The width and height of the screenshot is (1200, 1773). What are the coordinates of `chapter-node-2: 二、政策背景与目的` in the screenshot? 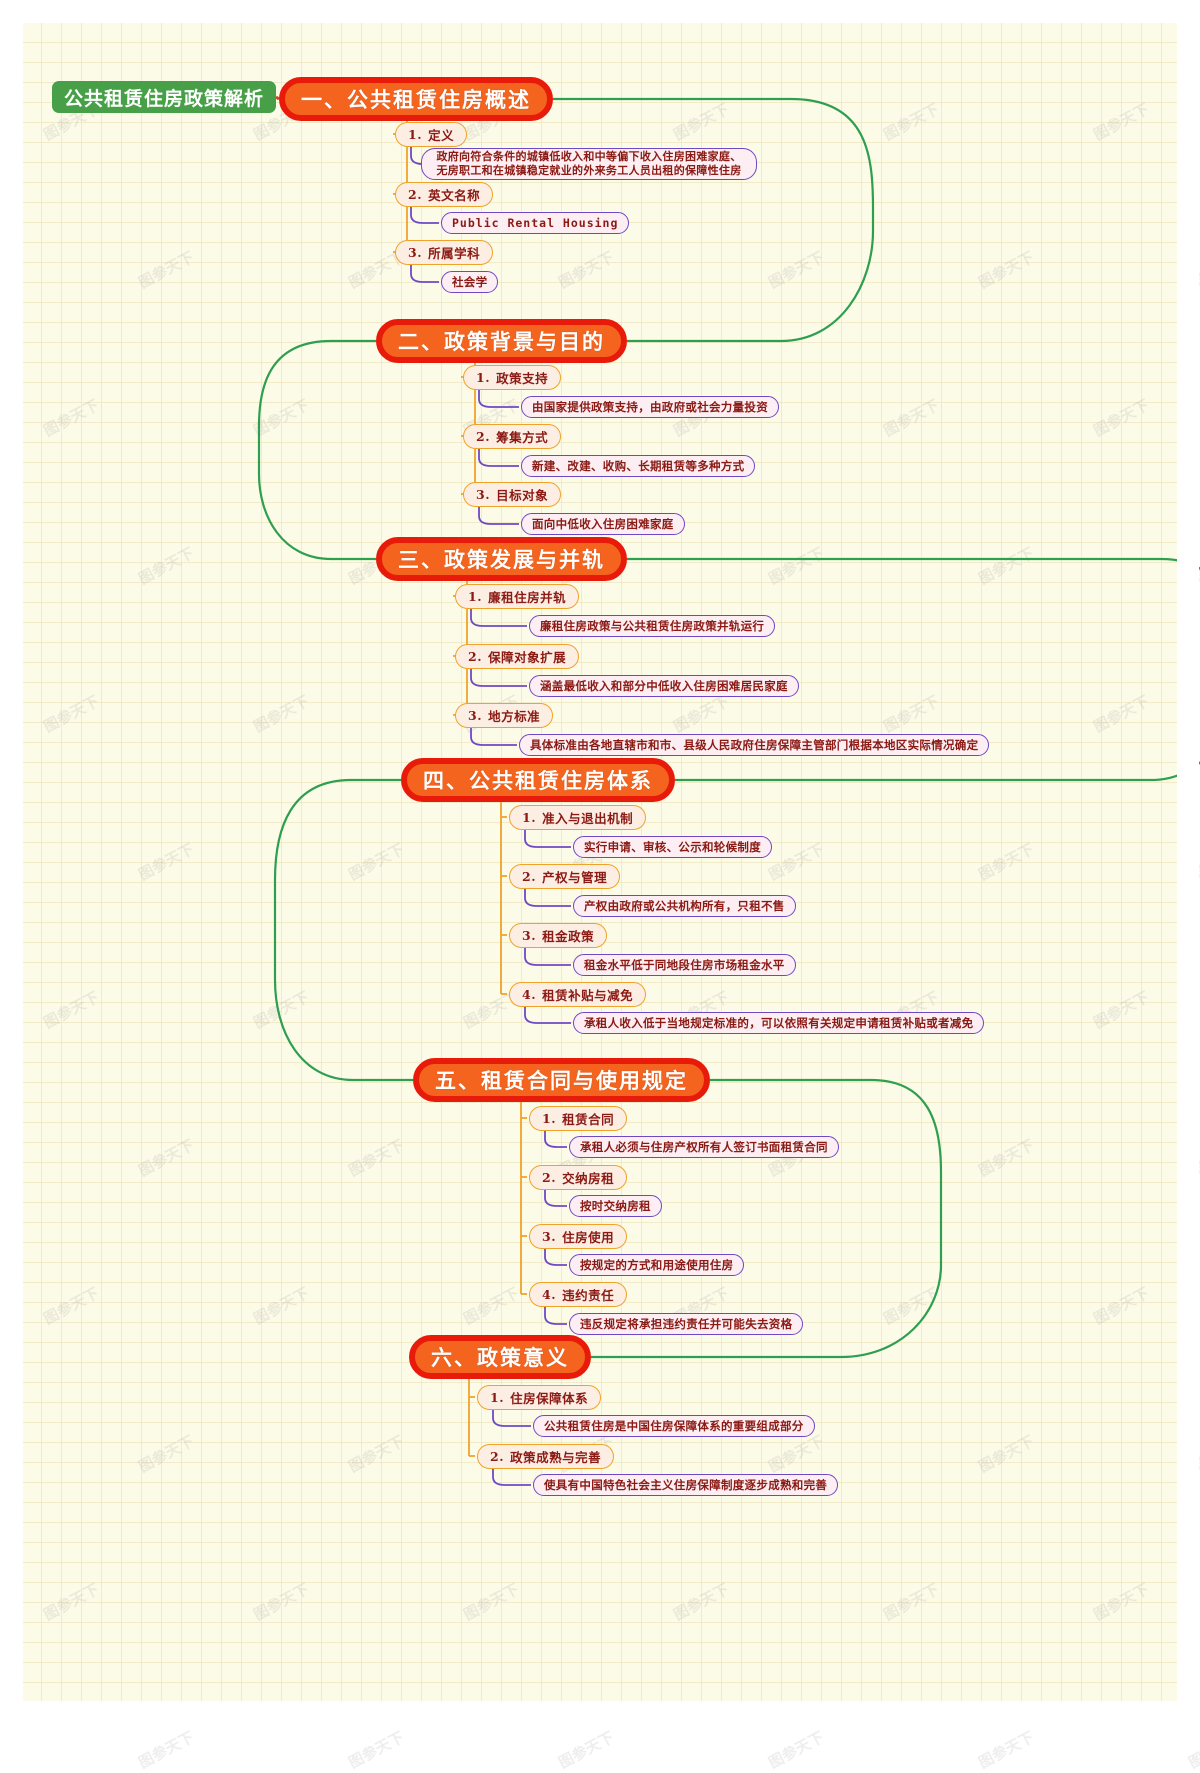 It's located at (501, 341).